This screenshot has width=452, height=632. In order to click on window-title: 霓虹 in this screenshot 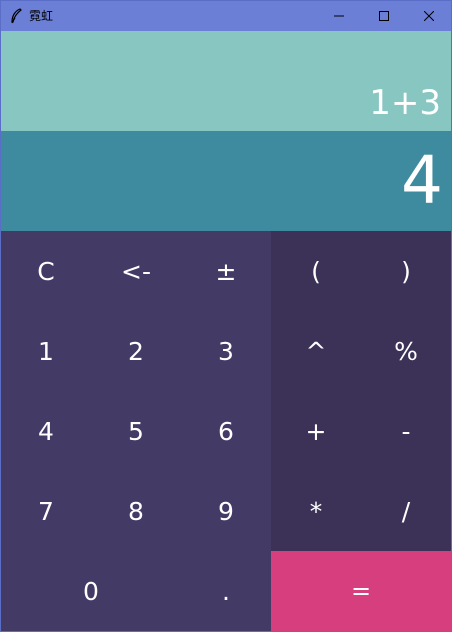, I will do `click(41, 16)`.